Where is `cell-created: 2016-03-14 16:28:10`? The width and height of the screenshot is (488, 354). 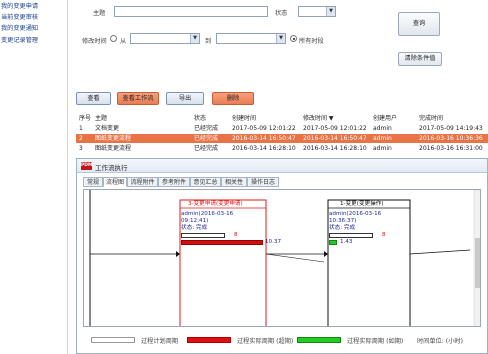 cell-created: 2016-03-14 16:28:10 is located at coordinates (264, 148).